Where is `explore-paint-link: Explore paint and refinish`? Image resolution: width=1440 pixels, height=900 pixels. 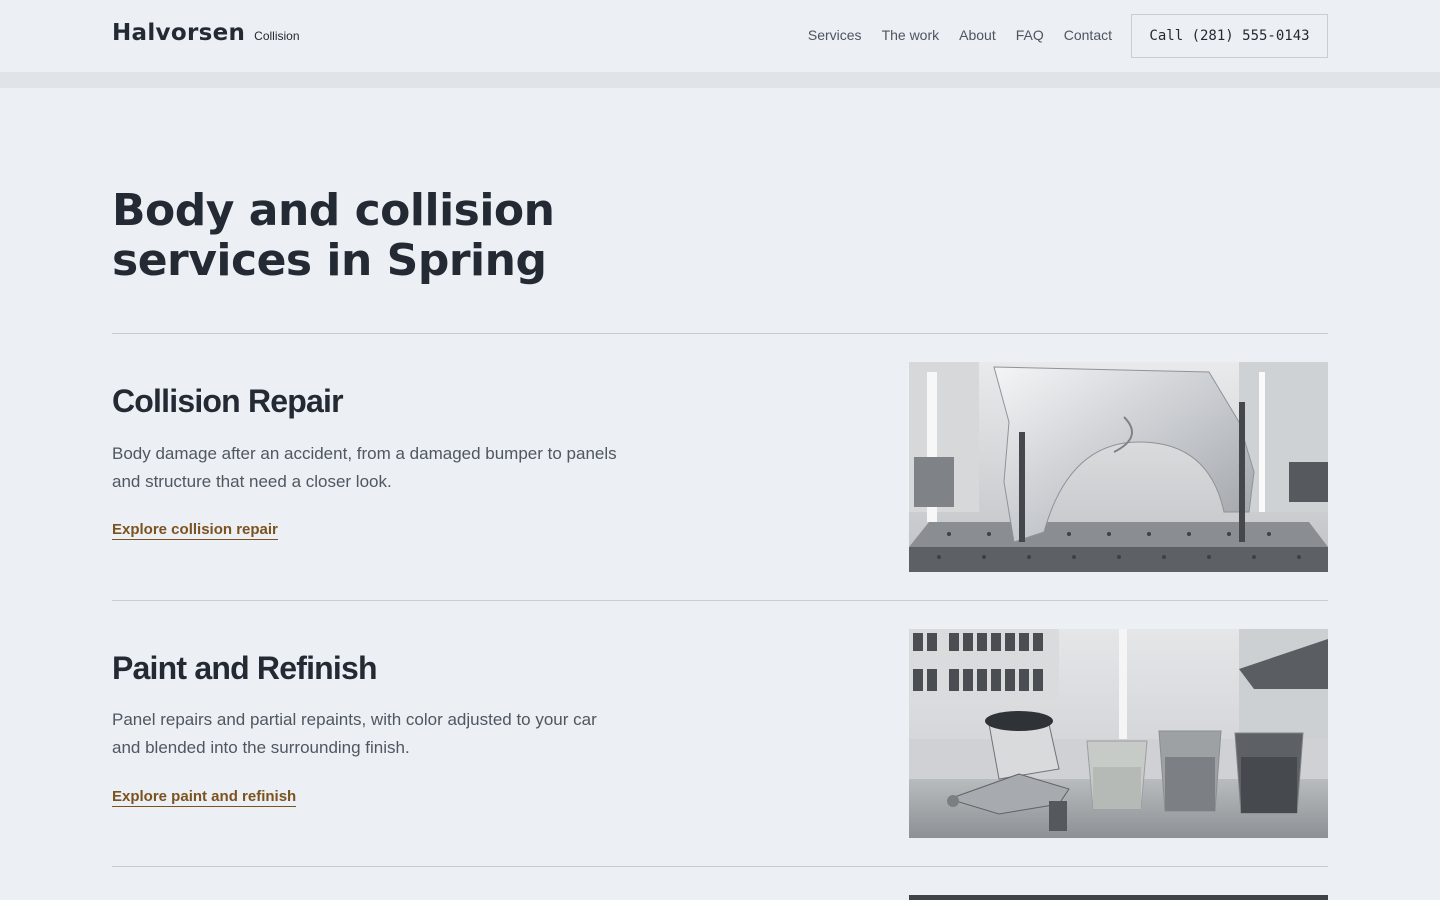 explore-paint-link: Explore paint and refinish is located at coordinates (204, 797).